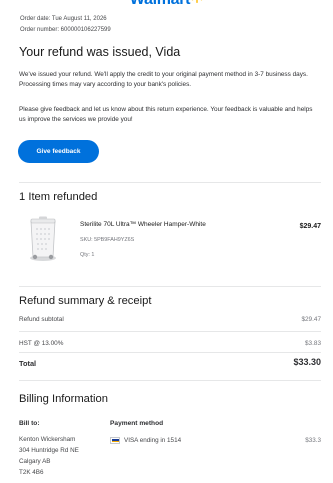  Describe the element at coordinates (58, 197) in the screenshot. I see `items-section-title: 1 Item refunded` at that location.